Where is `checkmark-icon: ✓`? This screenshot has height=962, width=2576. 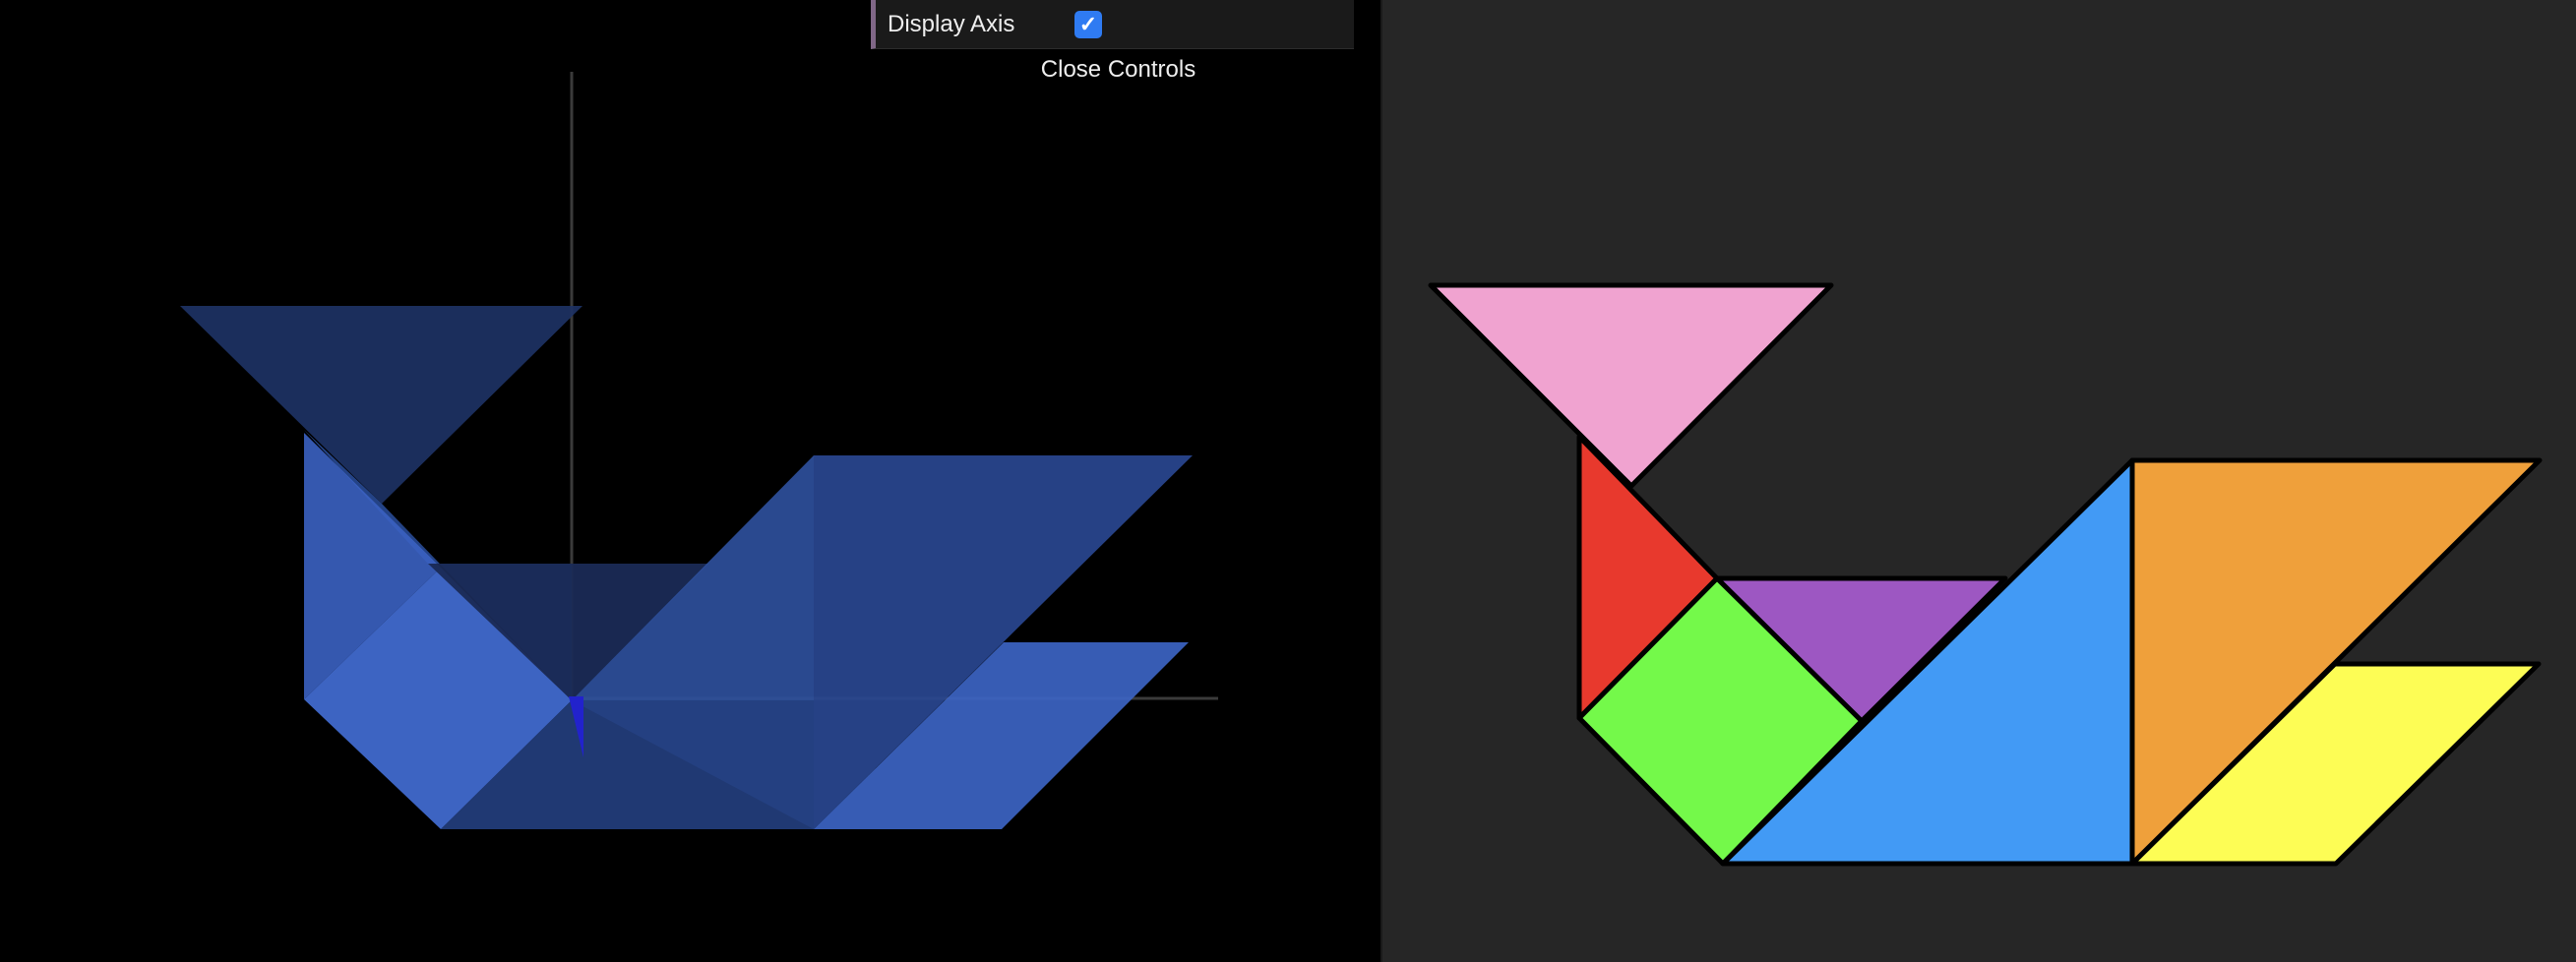
checkmark-icon: ✓ is located at coordinates (1088, 23).